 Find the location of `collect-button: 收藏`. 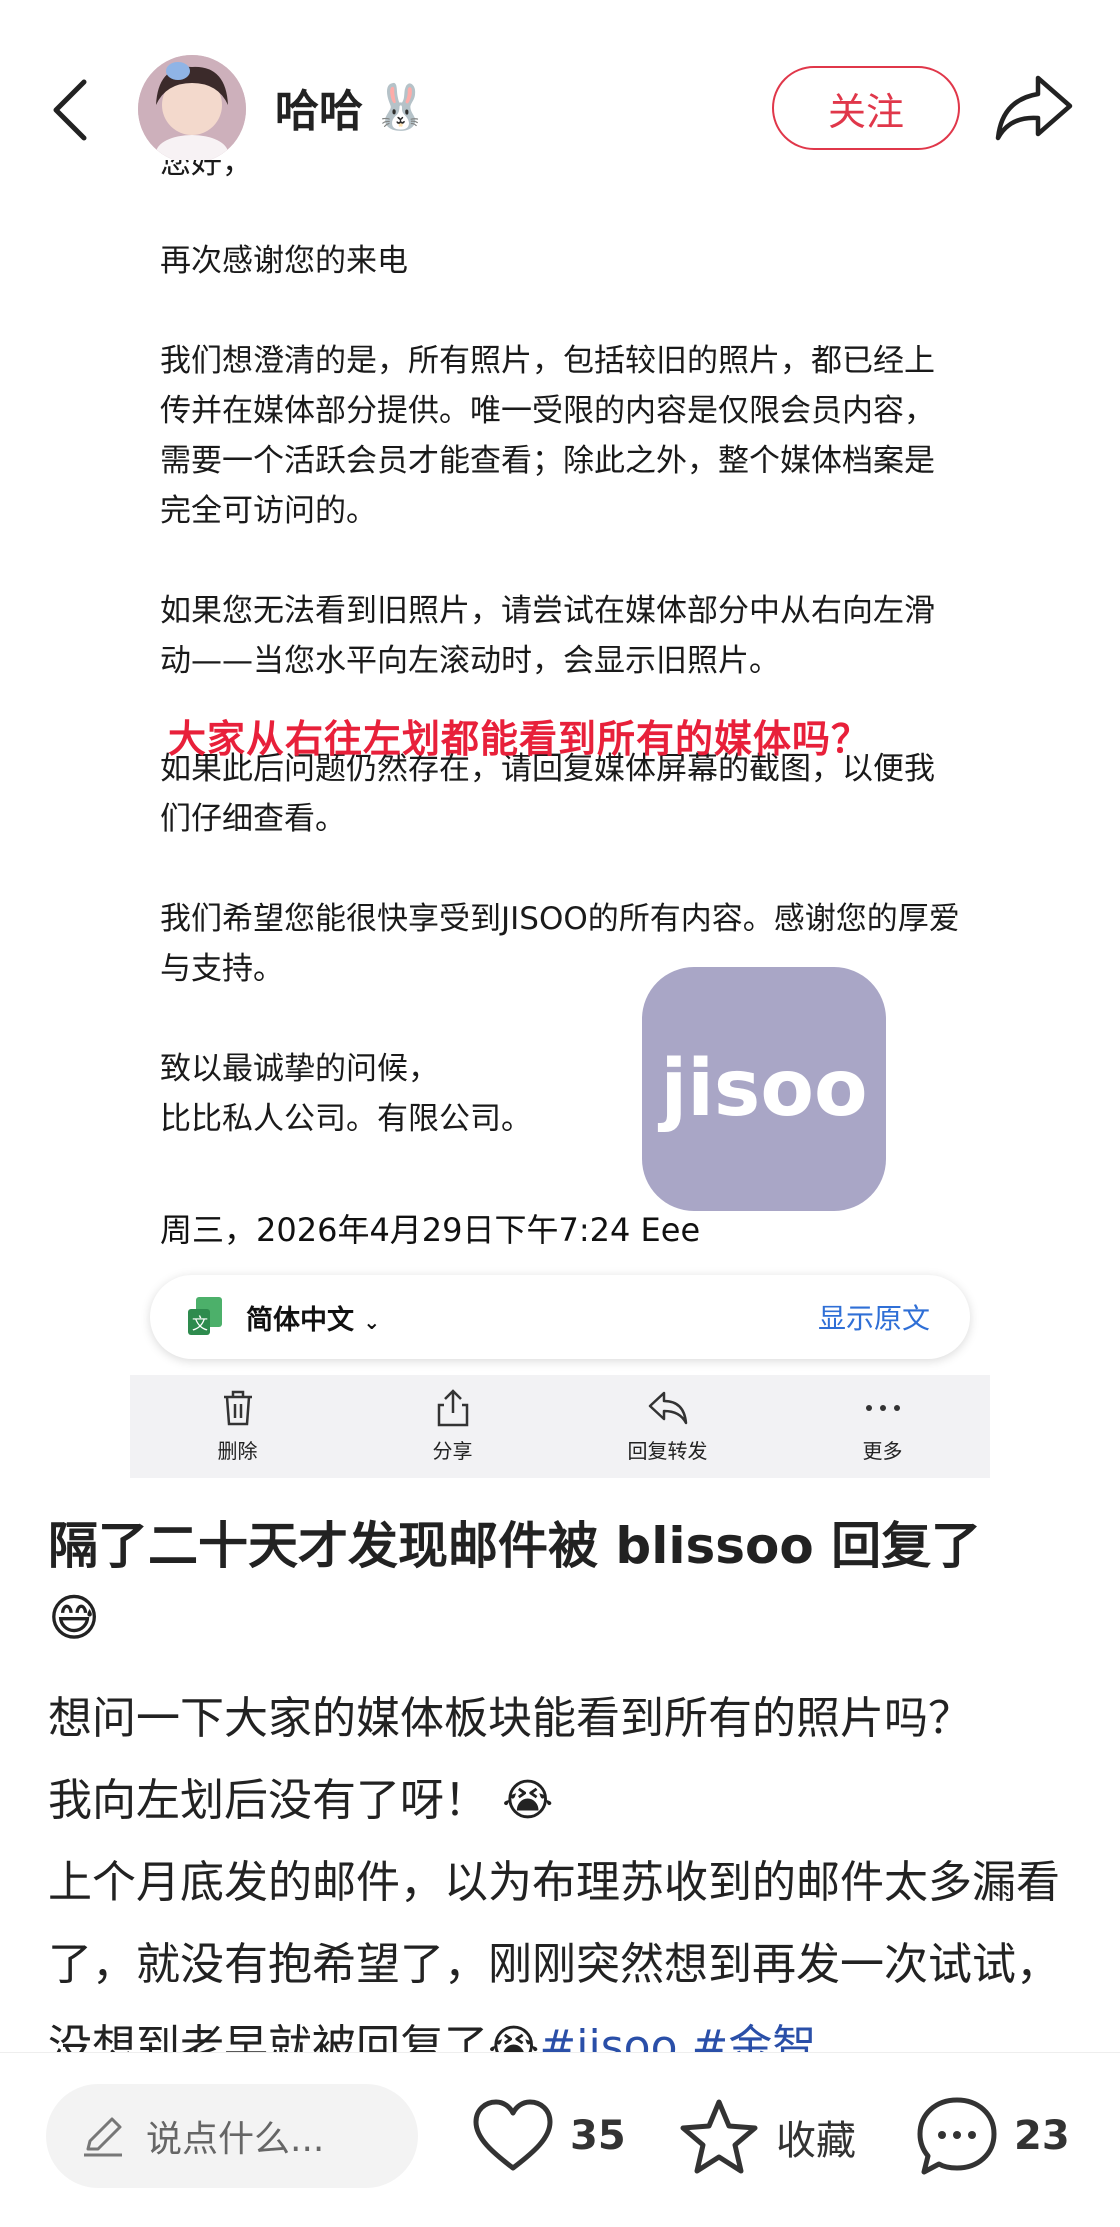

collect-button: 收藏 is located at coordinates (767, 2137).